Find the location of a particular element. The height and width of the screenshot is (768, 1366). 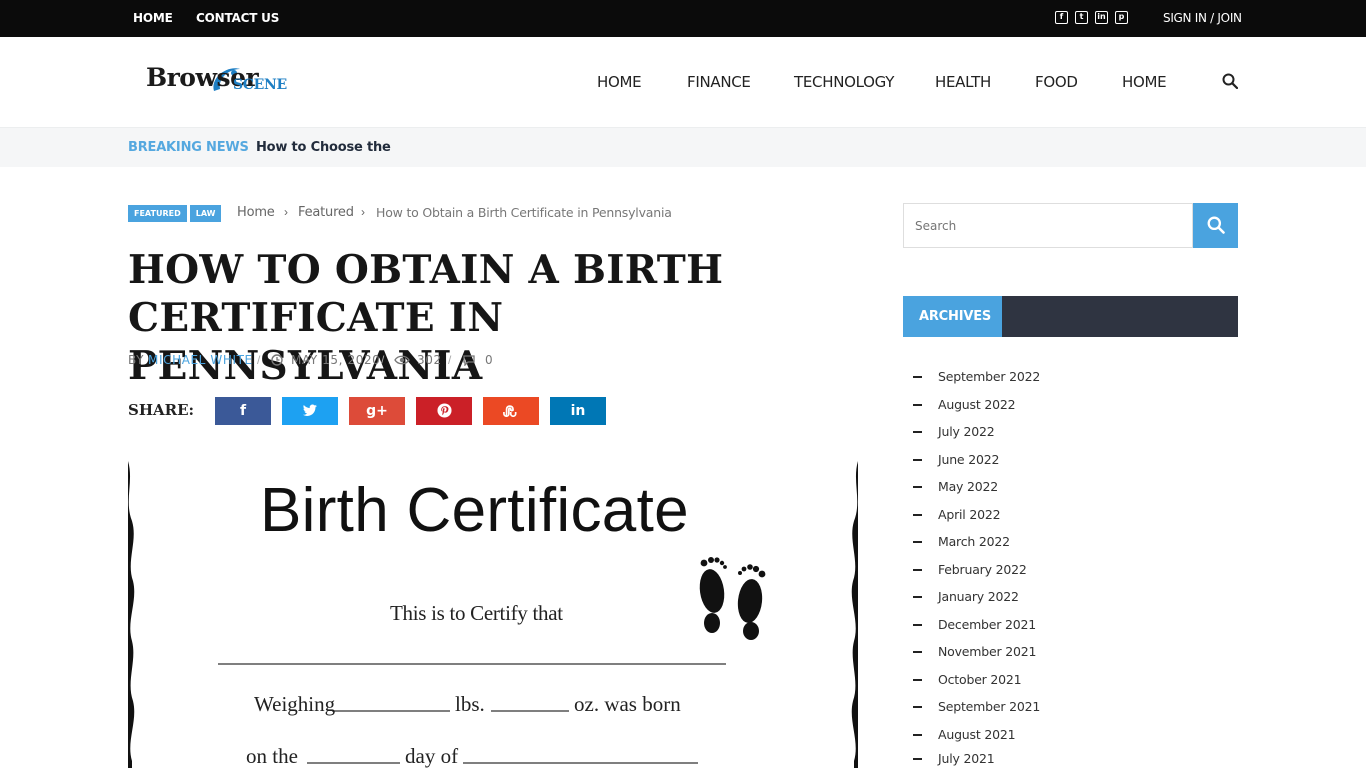

archive-item: September 2022 is located at coordinates (1063, 376).